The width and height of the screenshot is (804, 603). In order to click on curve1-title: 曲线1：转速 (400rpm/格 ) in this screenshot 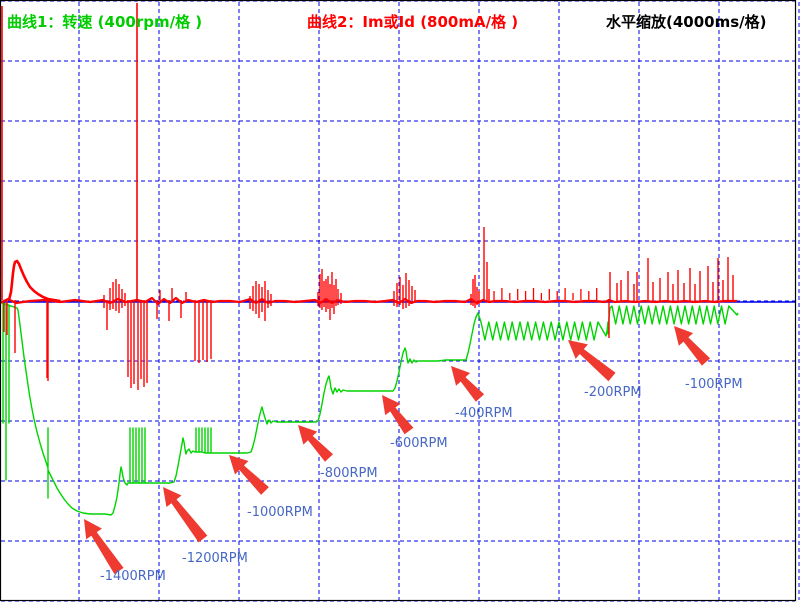, I will do `click(105, 22)`.